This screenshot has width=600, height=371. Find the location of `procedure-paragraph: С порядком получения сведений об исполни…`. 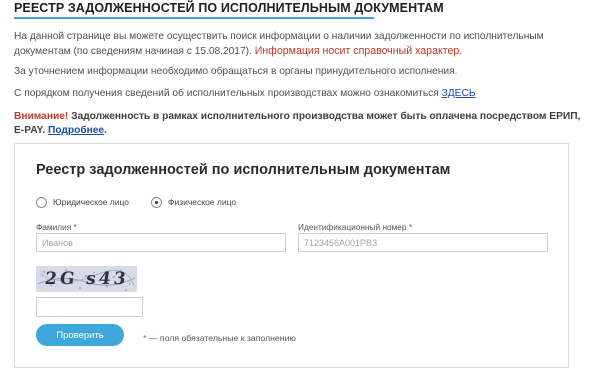

procedure-paragraph: С порядком получения сведений об исполни… is located at coordinates (245, 93).